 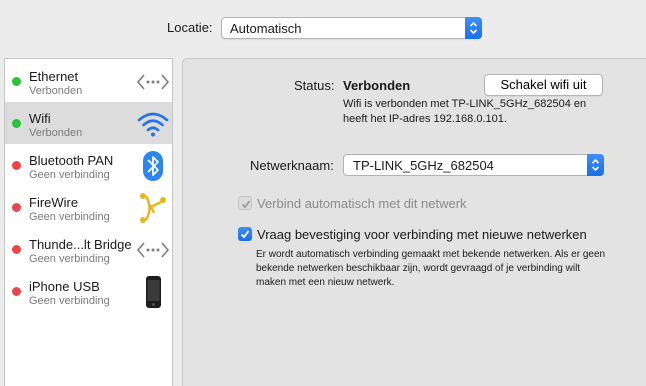 I want to click on ask-to-join-checkbox, so click(x=245, y=234).